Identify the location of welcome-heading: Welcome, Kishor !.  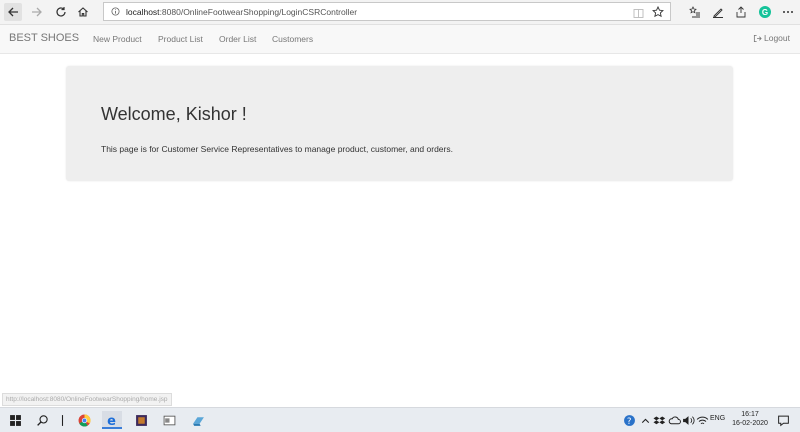
(174, 114).